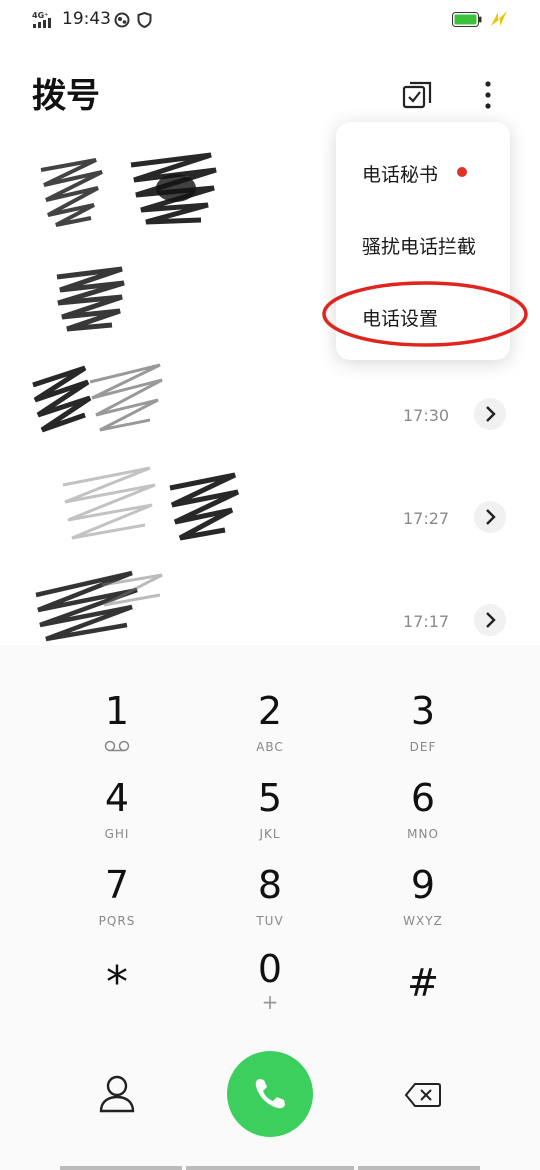 This screenshot has height=1170, width=540. I want to click on call-time: 17:27, so click(426, 518).